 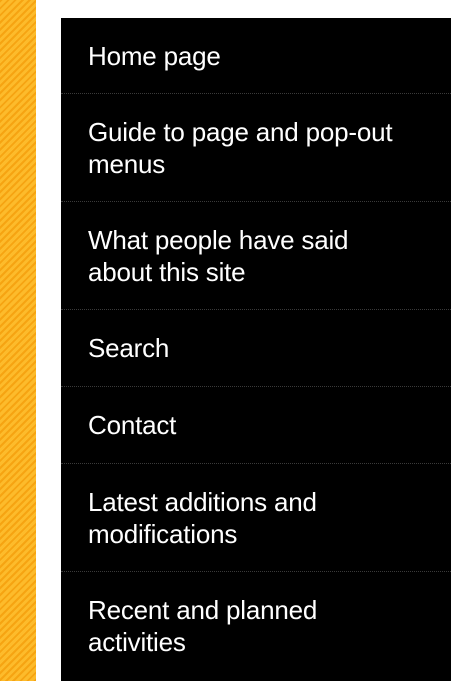 I want to click on menu-item-label: Recent and planned activities, so click(x=203, y=626).